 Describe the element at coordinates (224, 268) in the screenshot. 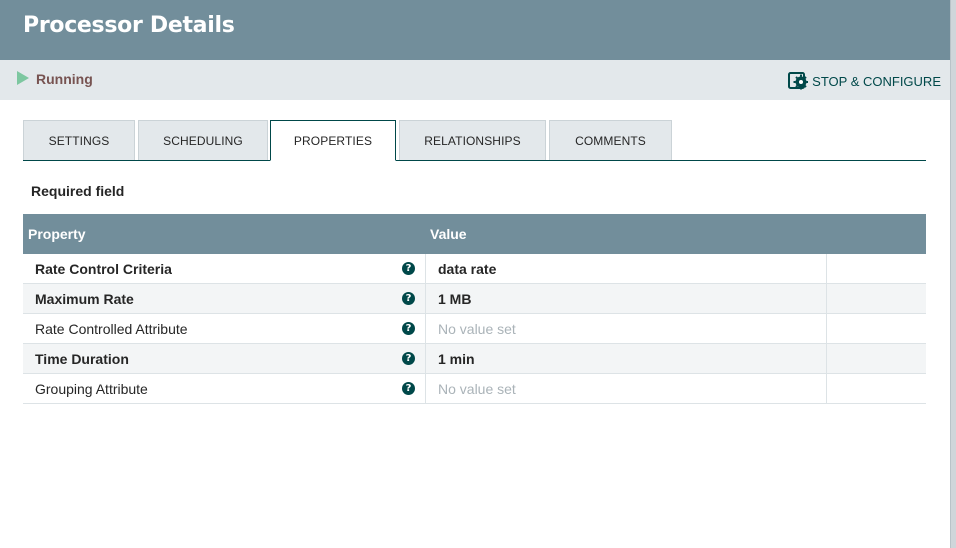

I see `property-cell: Rate Control Criteria ?` at that location.